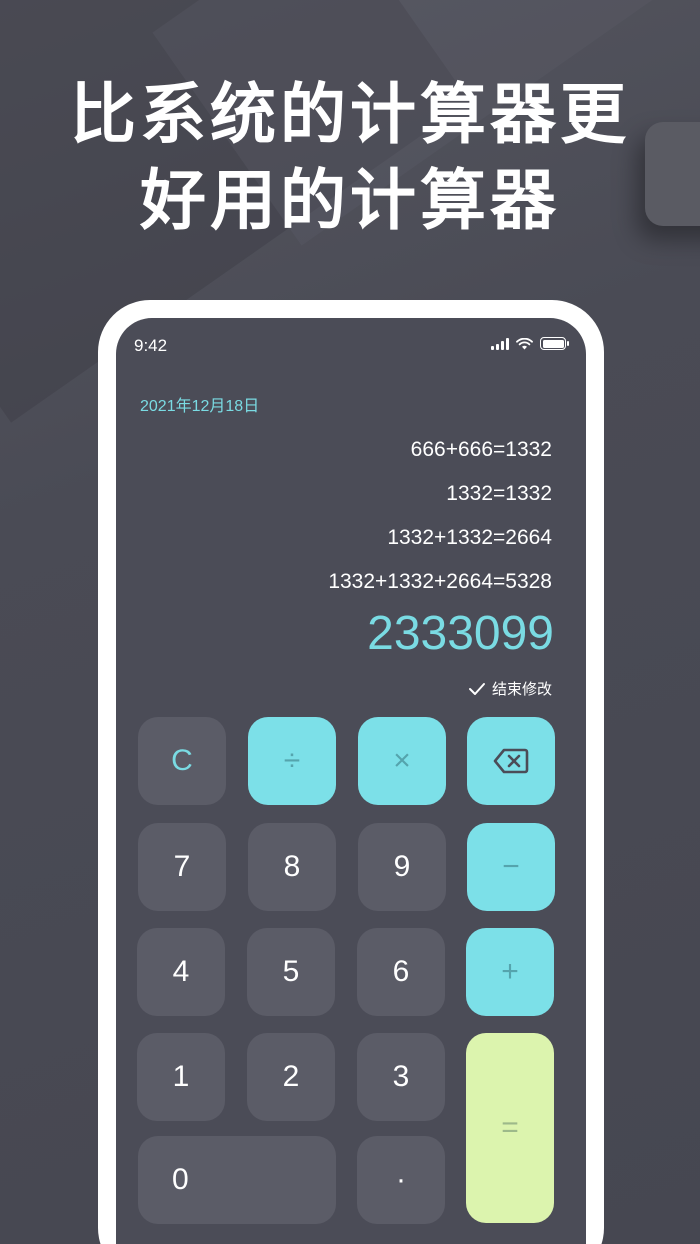 The width and height of the screenshot is (700, 1244). What do you see at coordinates (151, 345) in the screenshot?
I see `status-time: 9:42` at bounding box center [151, 345].